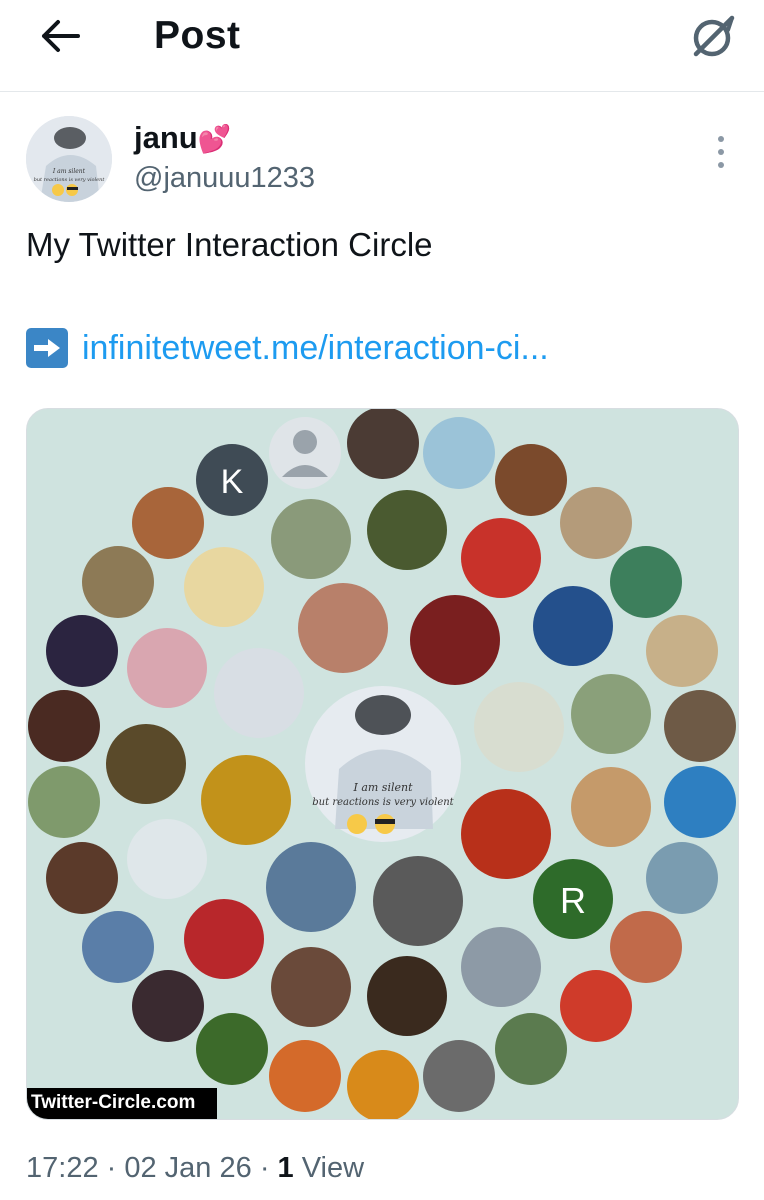  Describe the element at coordinates (682, 878) in the screenshot. I see `avatar-beach` at that location.